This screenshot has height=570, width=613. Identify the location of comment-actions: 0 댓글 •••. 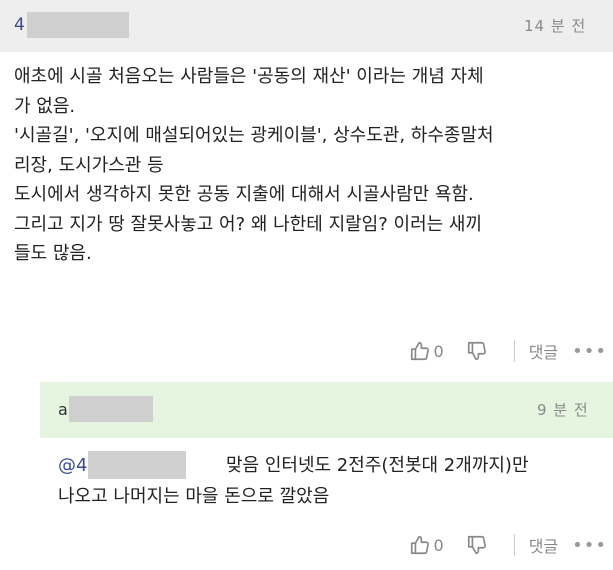
(508, 351).